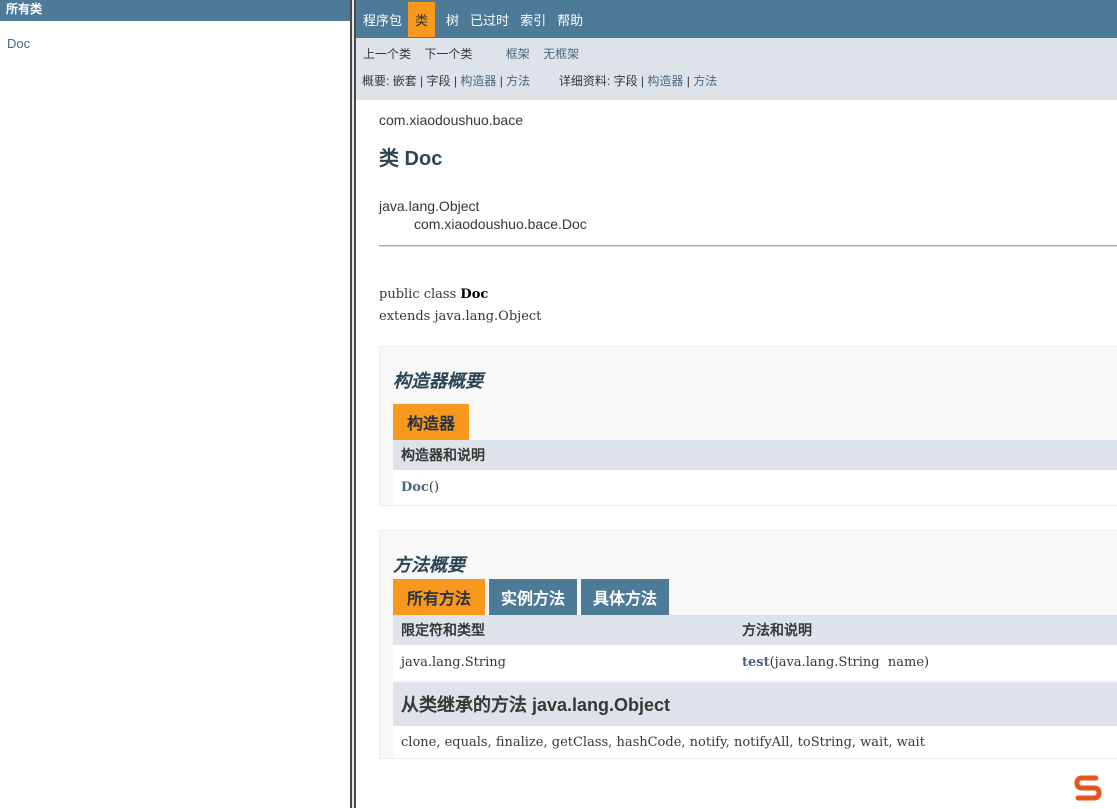 This screenshot has width=1117, height=809. What do you see at coordinates (625, 597) in the screenshot?
I see `tab-concrete-methods: 具体方法` at bounding box center [625, 597].